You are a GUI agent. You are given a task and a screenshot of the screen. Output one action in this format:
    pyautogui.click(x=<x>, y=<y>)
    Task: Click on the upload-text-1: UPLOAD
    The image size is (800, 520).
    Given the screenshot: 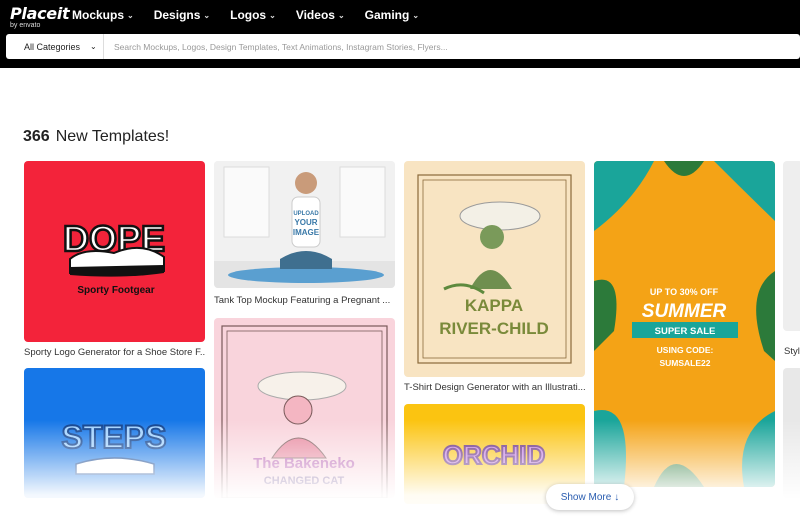 What is the action you would take?
    pyautogui.click(x=306, y=214)
    